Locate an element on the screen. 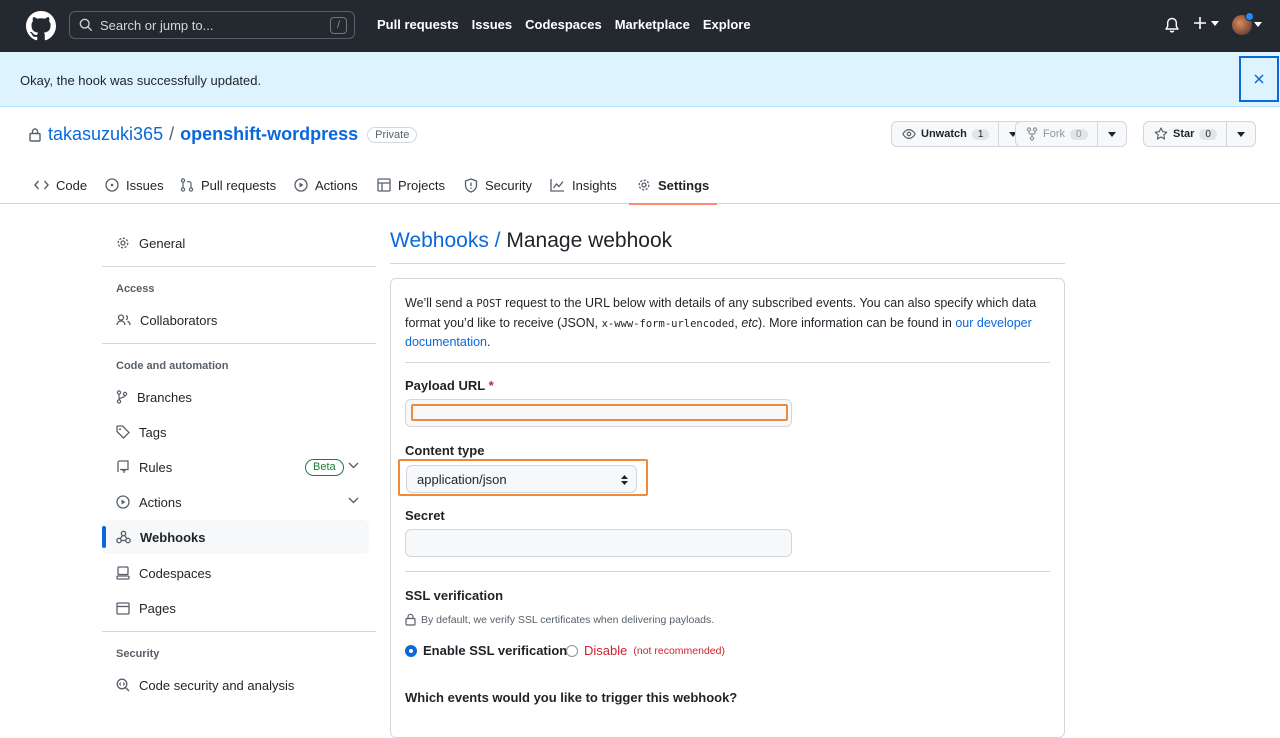 Image resolution: width=1280 pixels, height=738 pixels. graph-icon is located at coordinates (557, 185).